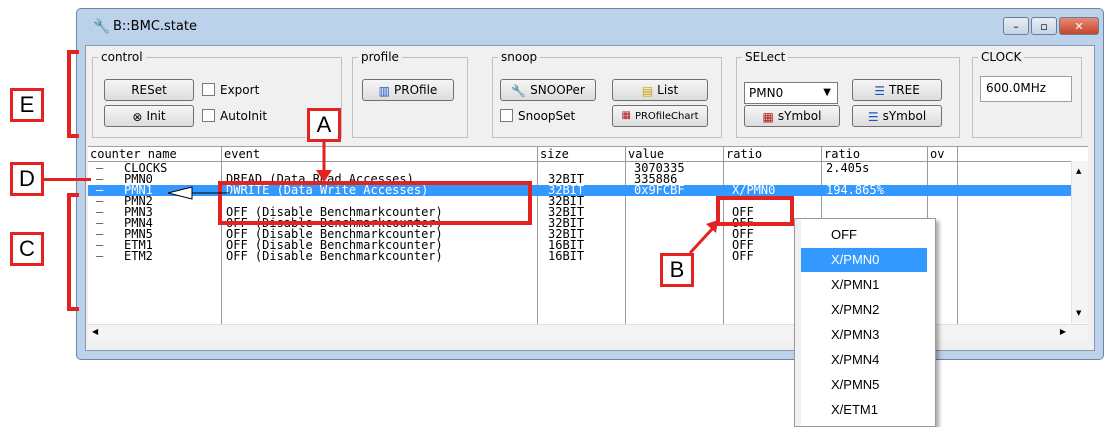 Image resolution: width=1110 pixels, height=427 pixels. Describe the element at coordinates (442, 198) in the screenshot. I see `annotation-arrows` at that location.